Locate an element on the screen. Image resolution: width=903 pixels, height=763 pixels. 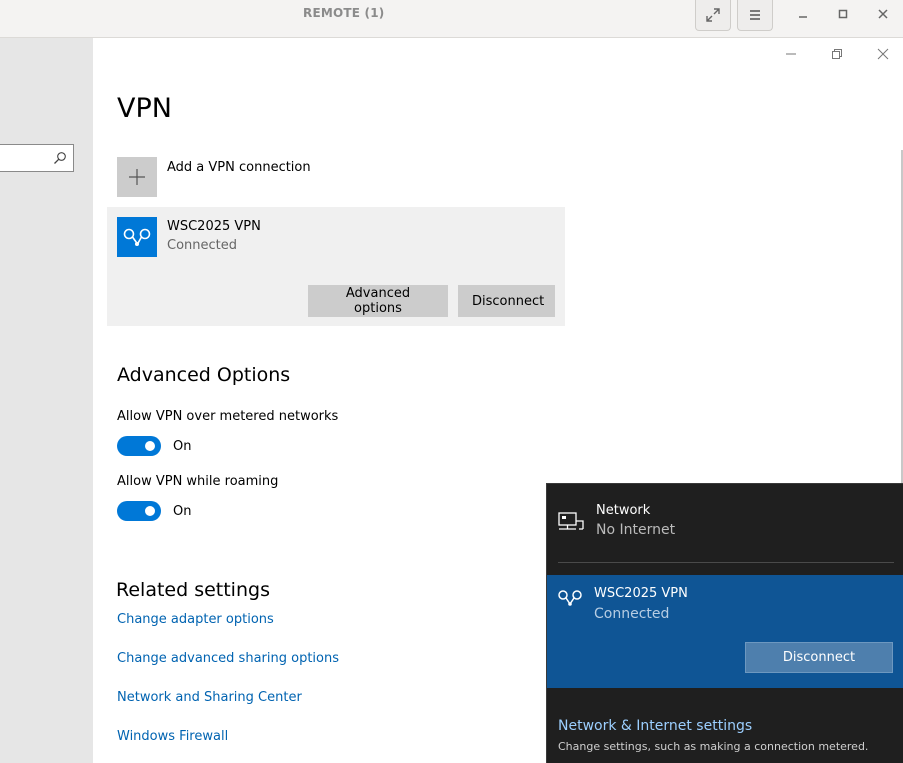
menu-button is located at coordinates (755, 15).